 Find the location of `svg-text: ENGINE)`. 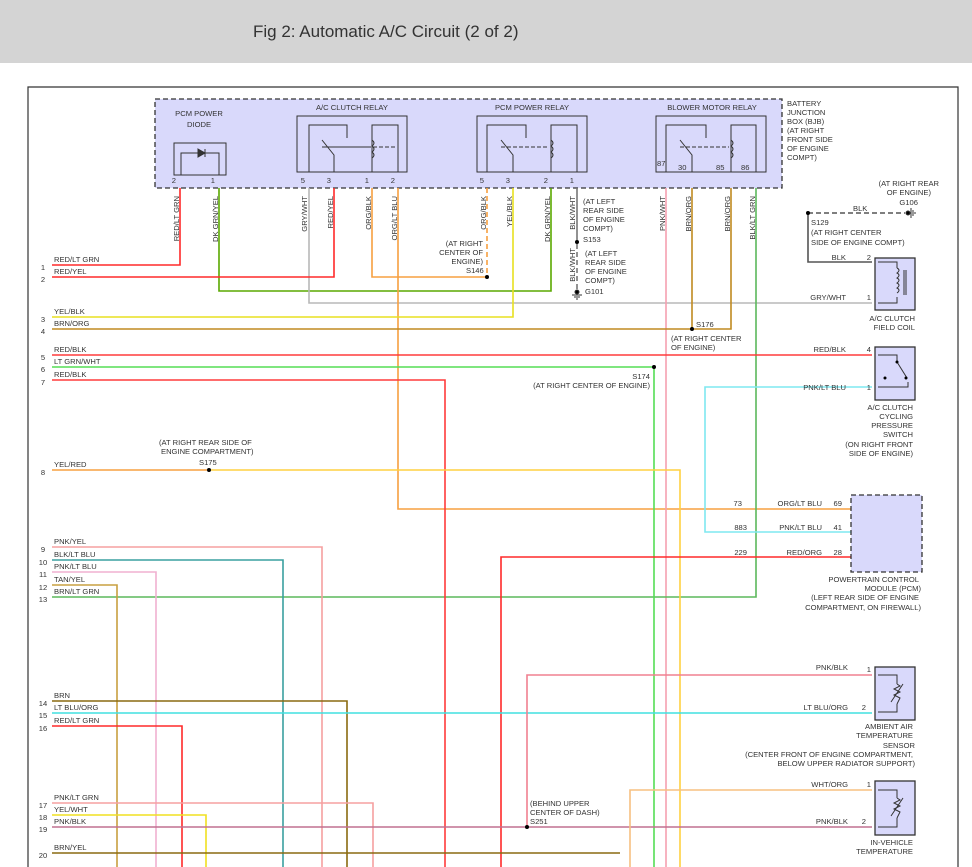

svg-text: ENGINE) is located at coordinates (467, 261).